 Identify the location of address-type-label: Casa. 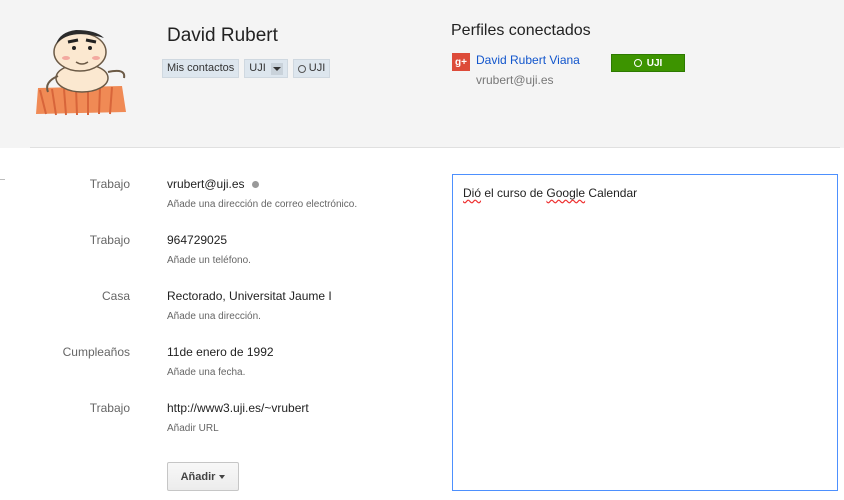
(65, 296).